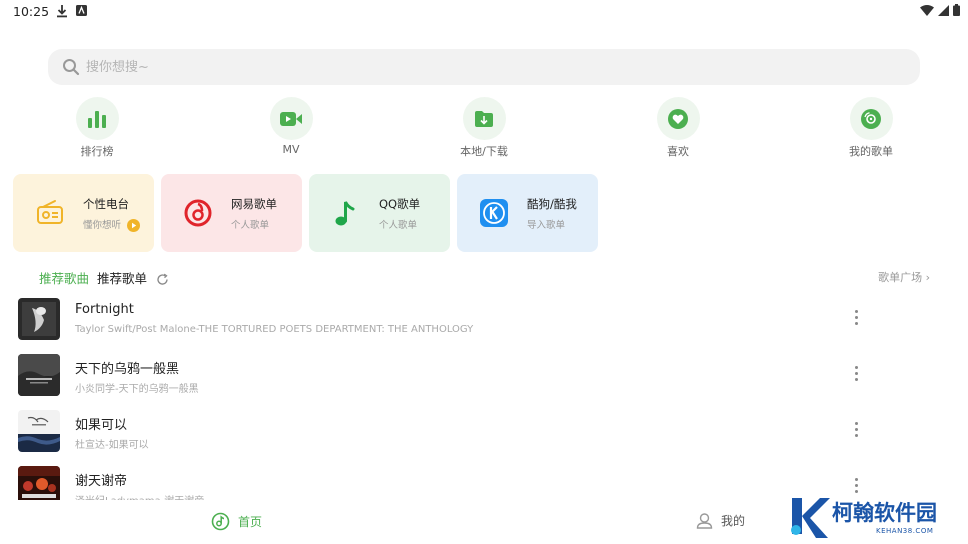 Image resolution: width=968 pixels, height=544 pixels. What do you see at coordinates (127, 369) in the screenshot?
I see `song-title: 天下的乌鸦一般黑` at bounding box center [127, 369].